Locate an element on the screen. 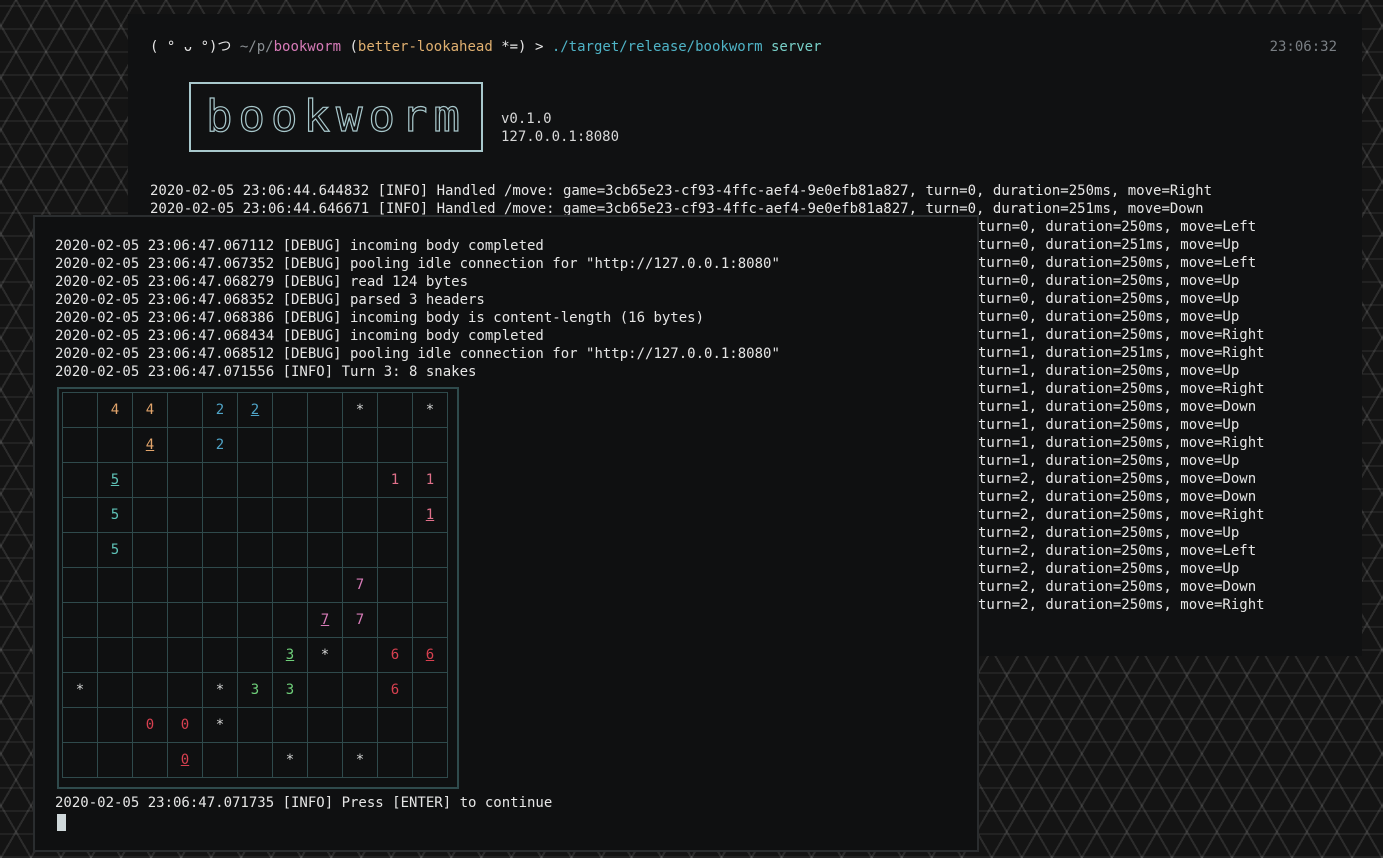  snake-head: 1 is located at coordinates (430, 515).